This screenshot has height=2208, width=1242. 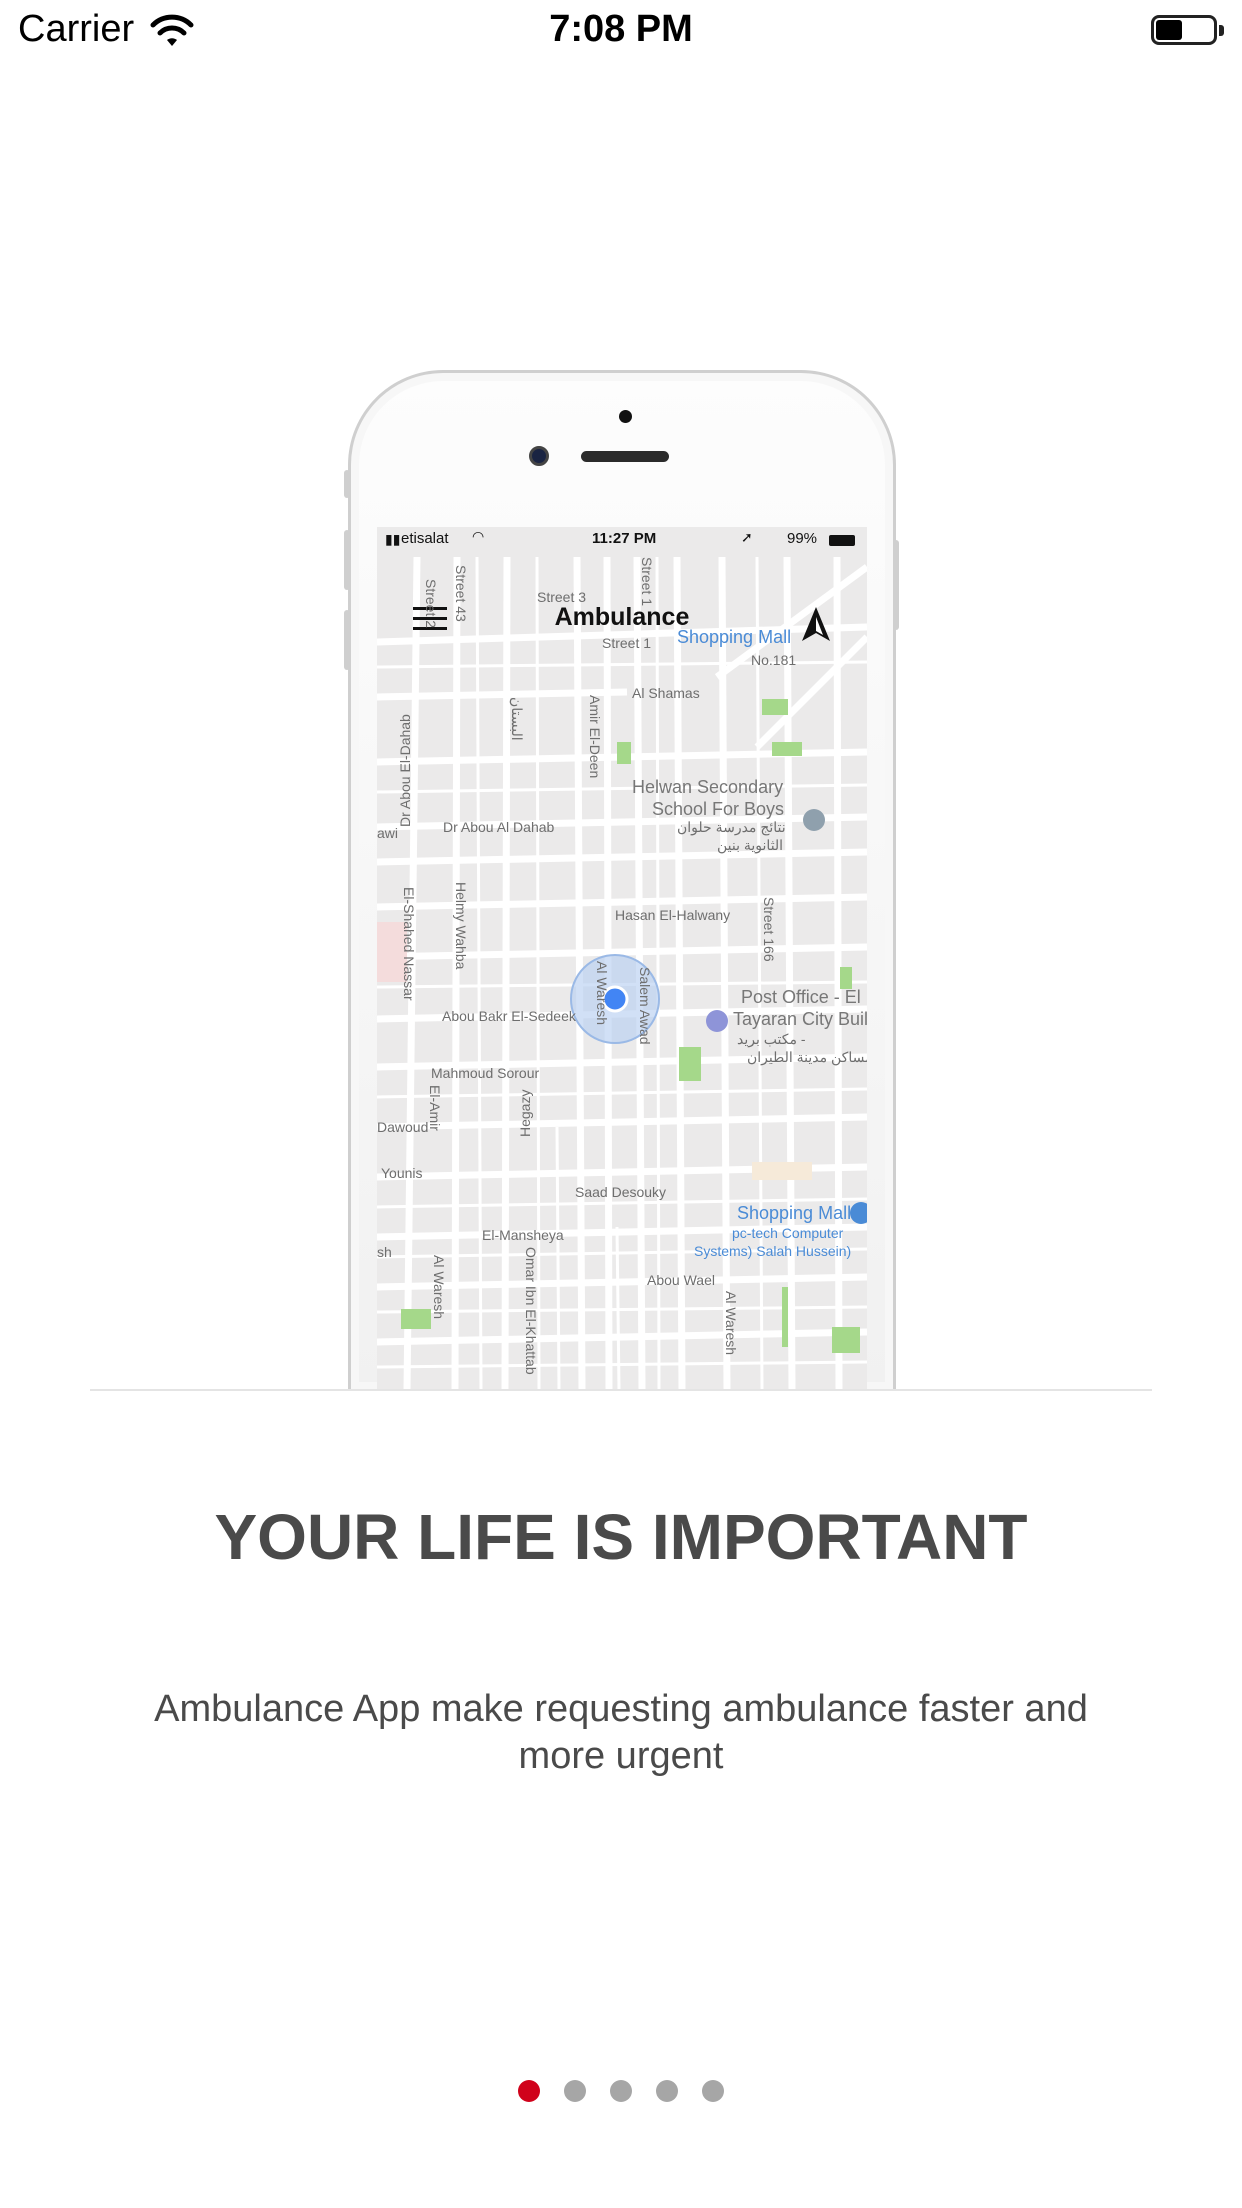 What do you see at coordinates (771, 1039) in the screenshot?
I see `map-label: مكتب بريد -` at bounding box center [771, 1039].